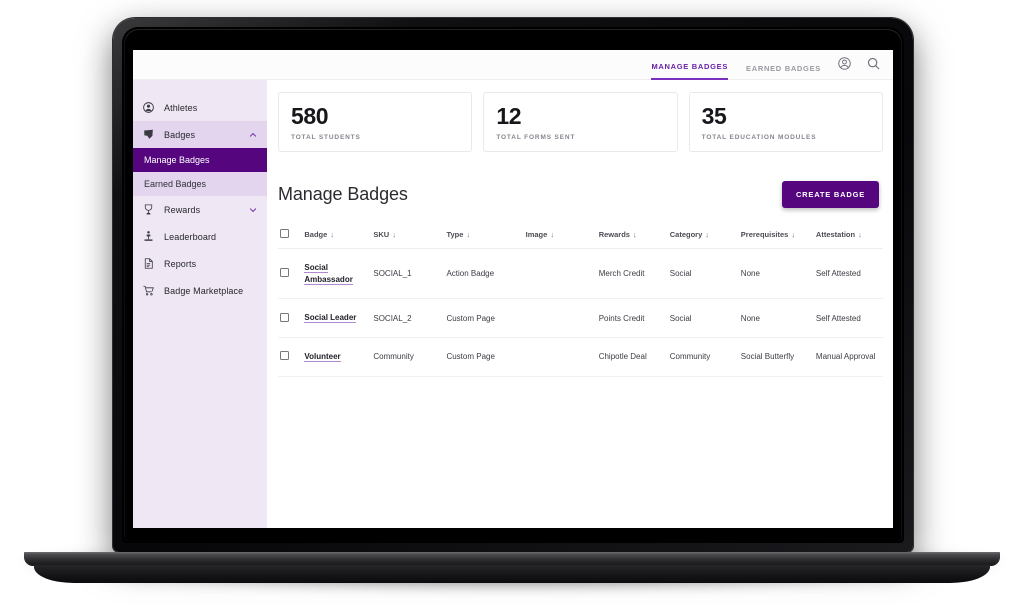 This screenshot has height=607, width=1024. I want to click on account-circle-icon, so click(844, 63).